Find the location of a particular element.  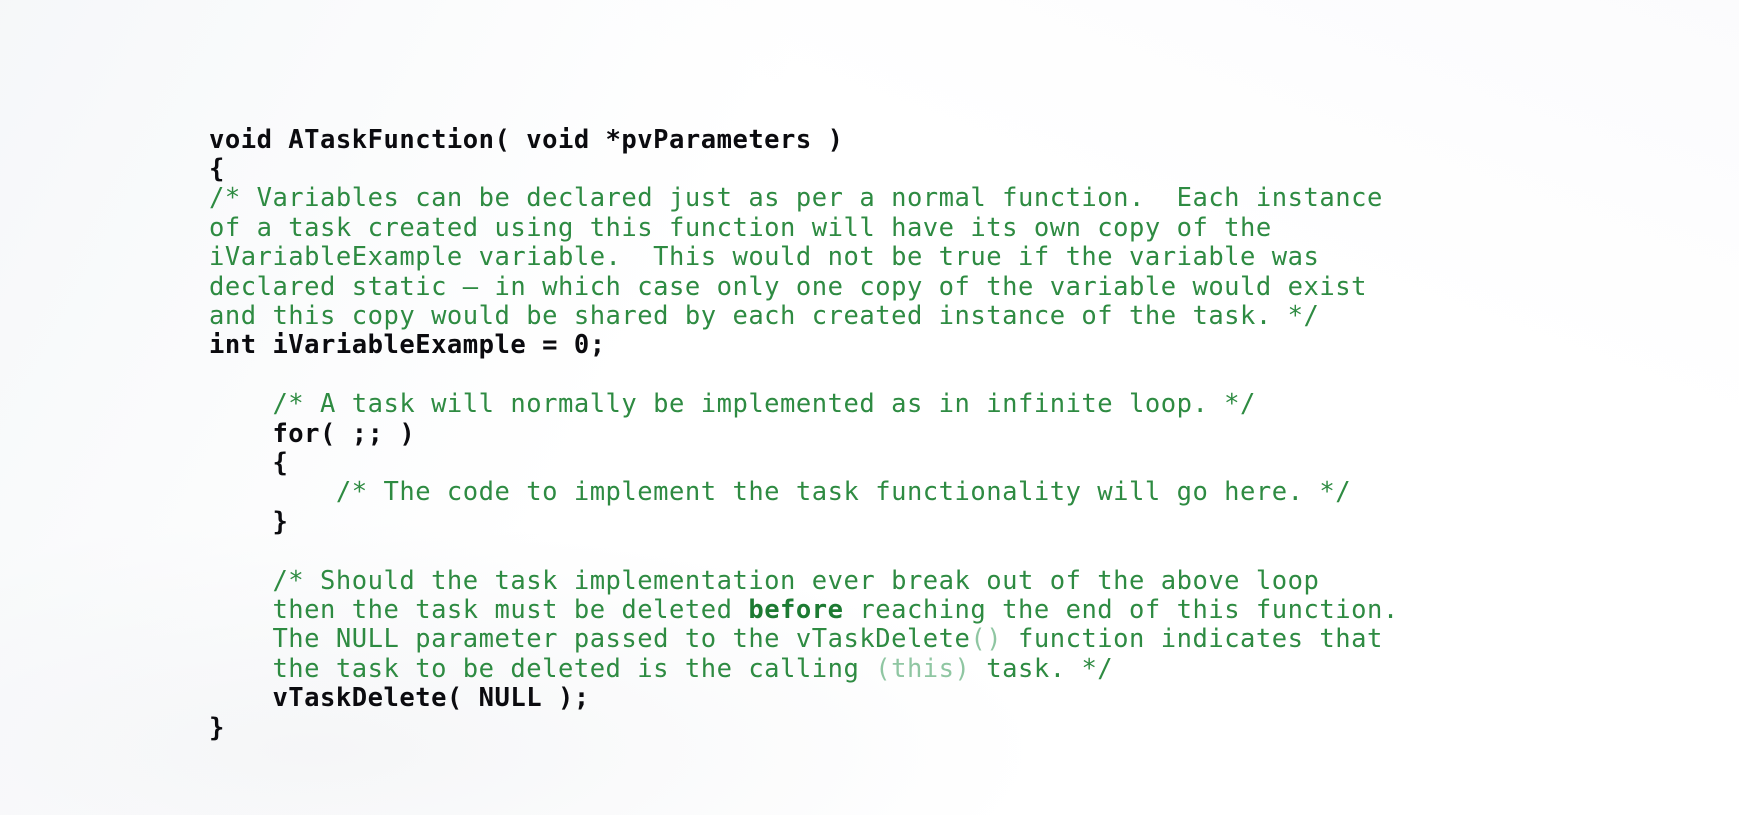

code-line: int iVariableExample = 0; is located at coordinates (949, 345).